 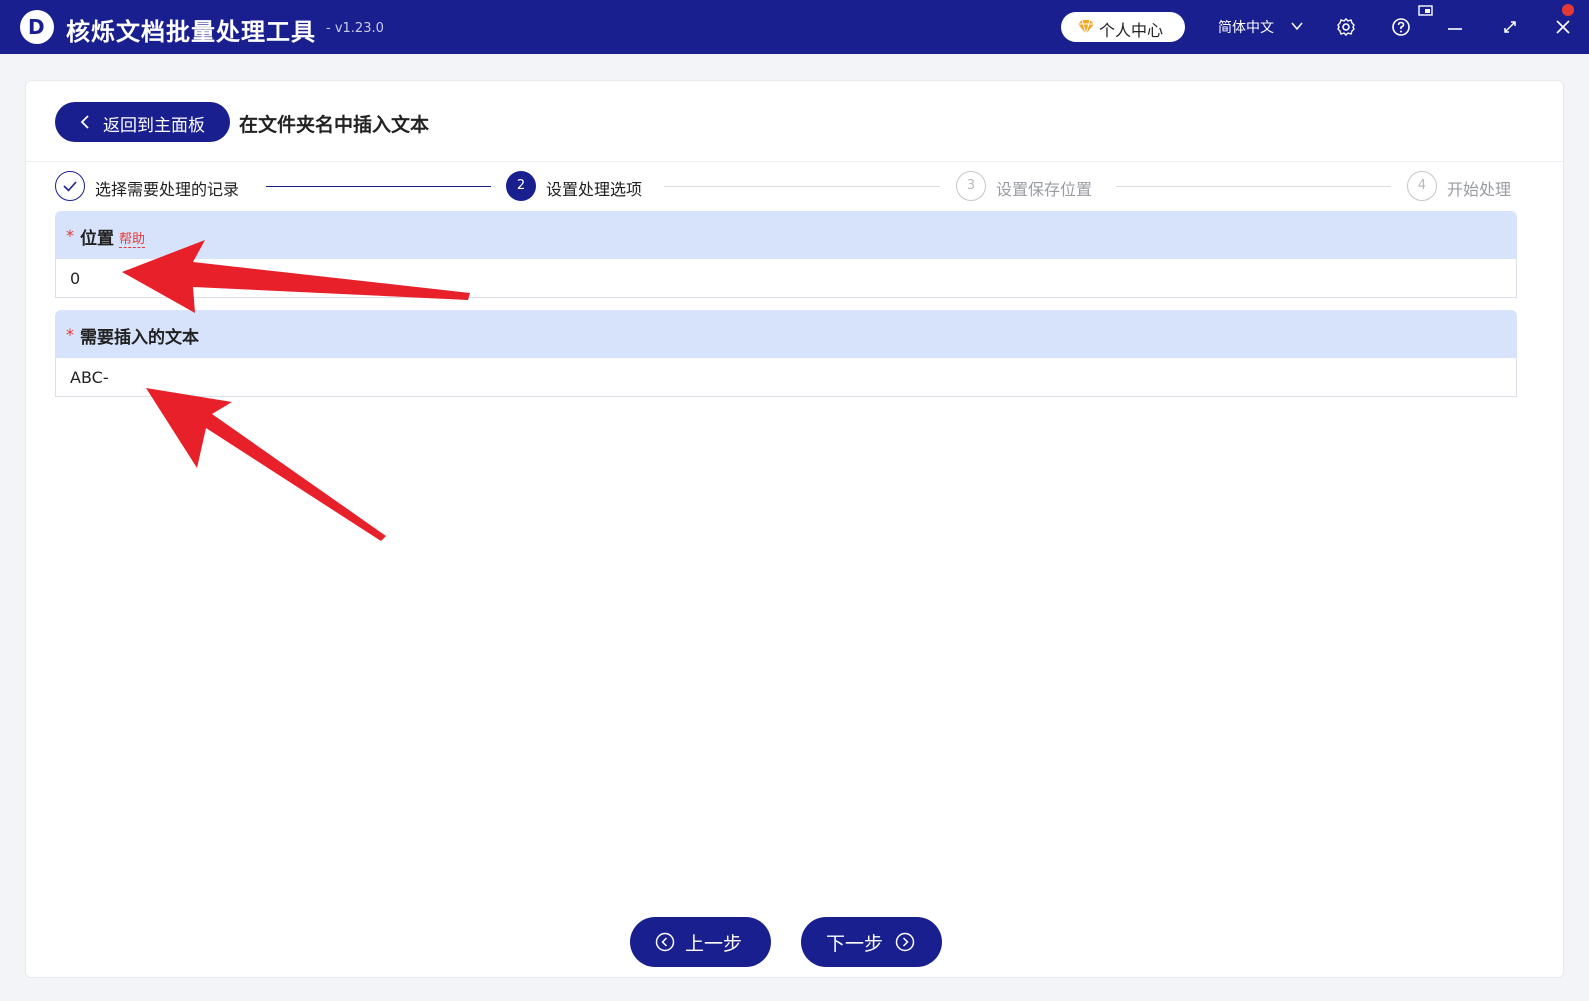 What do you see at coordinates (70, 186) in the screenshot?
I see `check-icon` at bounding box center [70, 186].